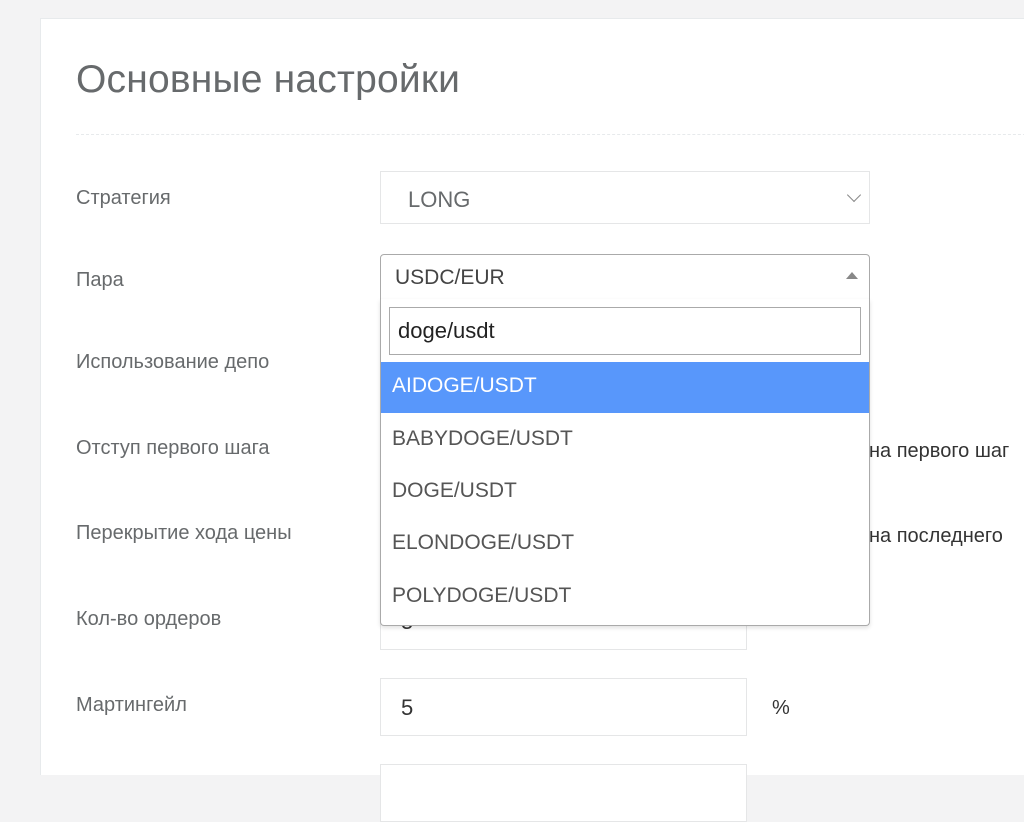 Image resolution: width=1024 pixels, height=822 pixels. What do you see at coordinates (625, 440) in the screenshot?
I see `pair-option-babydoge: BABYDOGE/USDT` at bounding box center [625, 440].